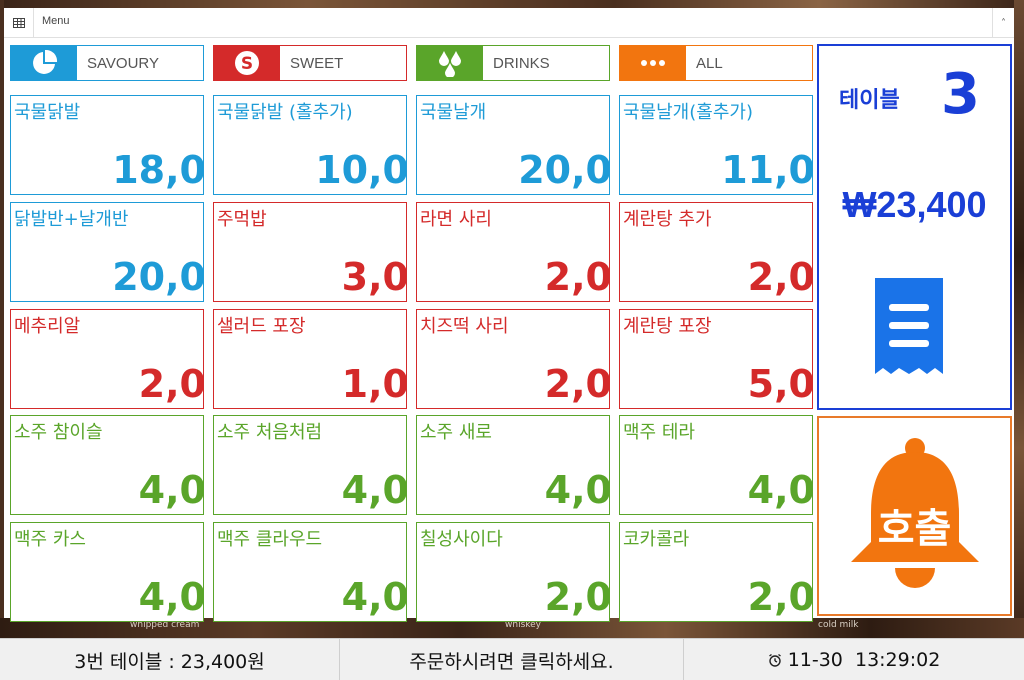  Describe the element at coordinates (456, 432) in the screenshot. I see `menu-item-name: 소주 새로` at that location.